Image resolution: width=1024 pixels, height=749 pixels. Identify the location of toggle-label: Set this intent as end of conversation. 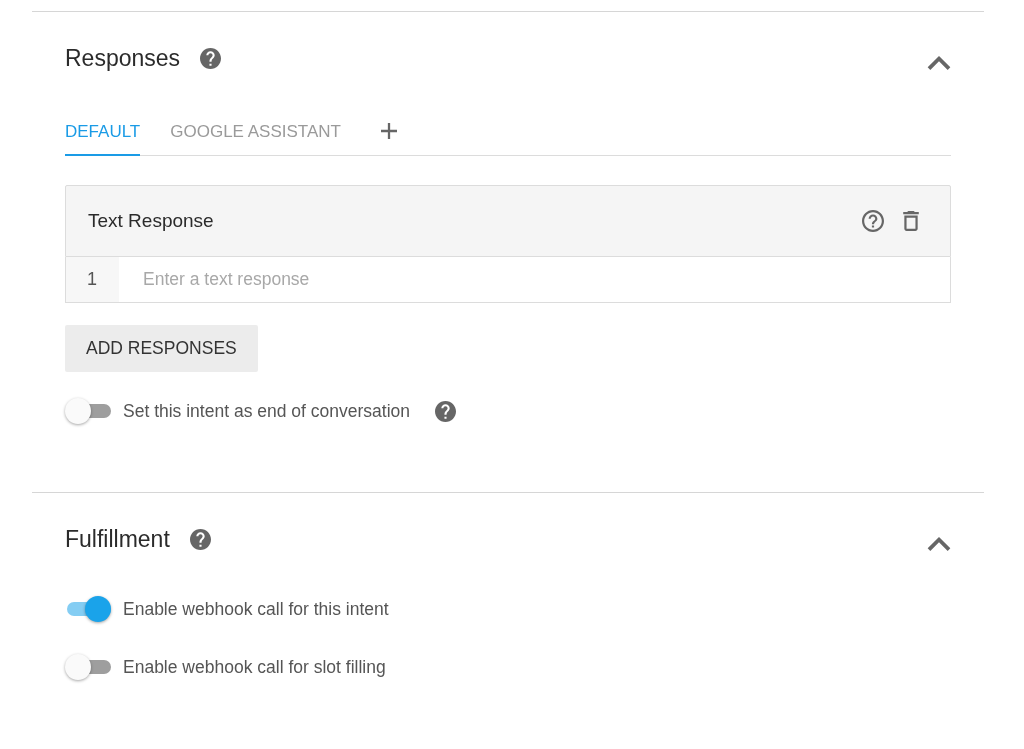
(266, 411).